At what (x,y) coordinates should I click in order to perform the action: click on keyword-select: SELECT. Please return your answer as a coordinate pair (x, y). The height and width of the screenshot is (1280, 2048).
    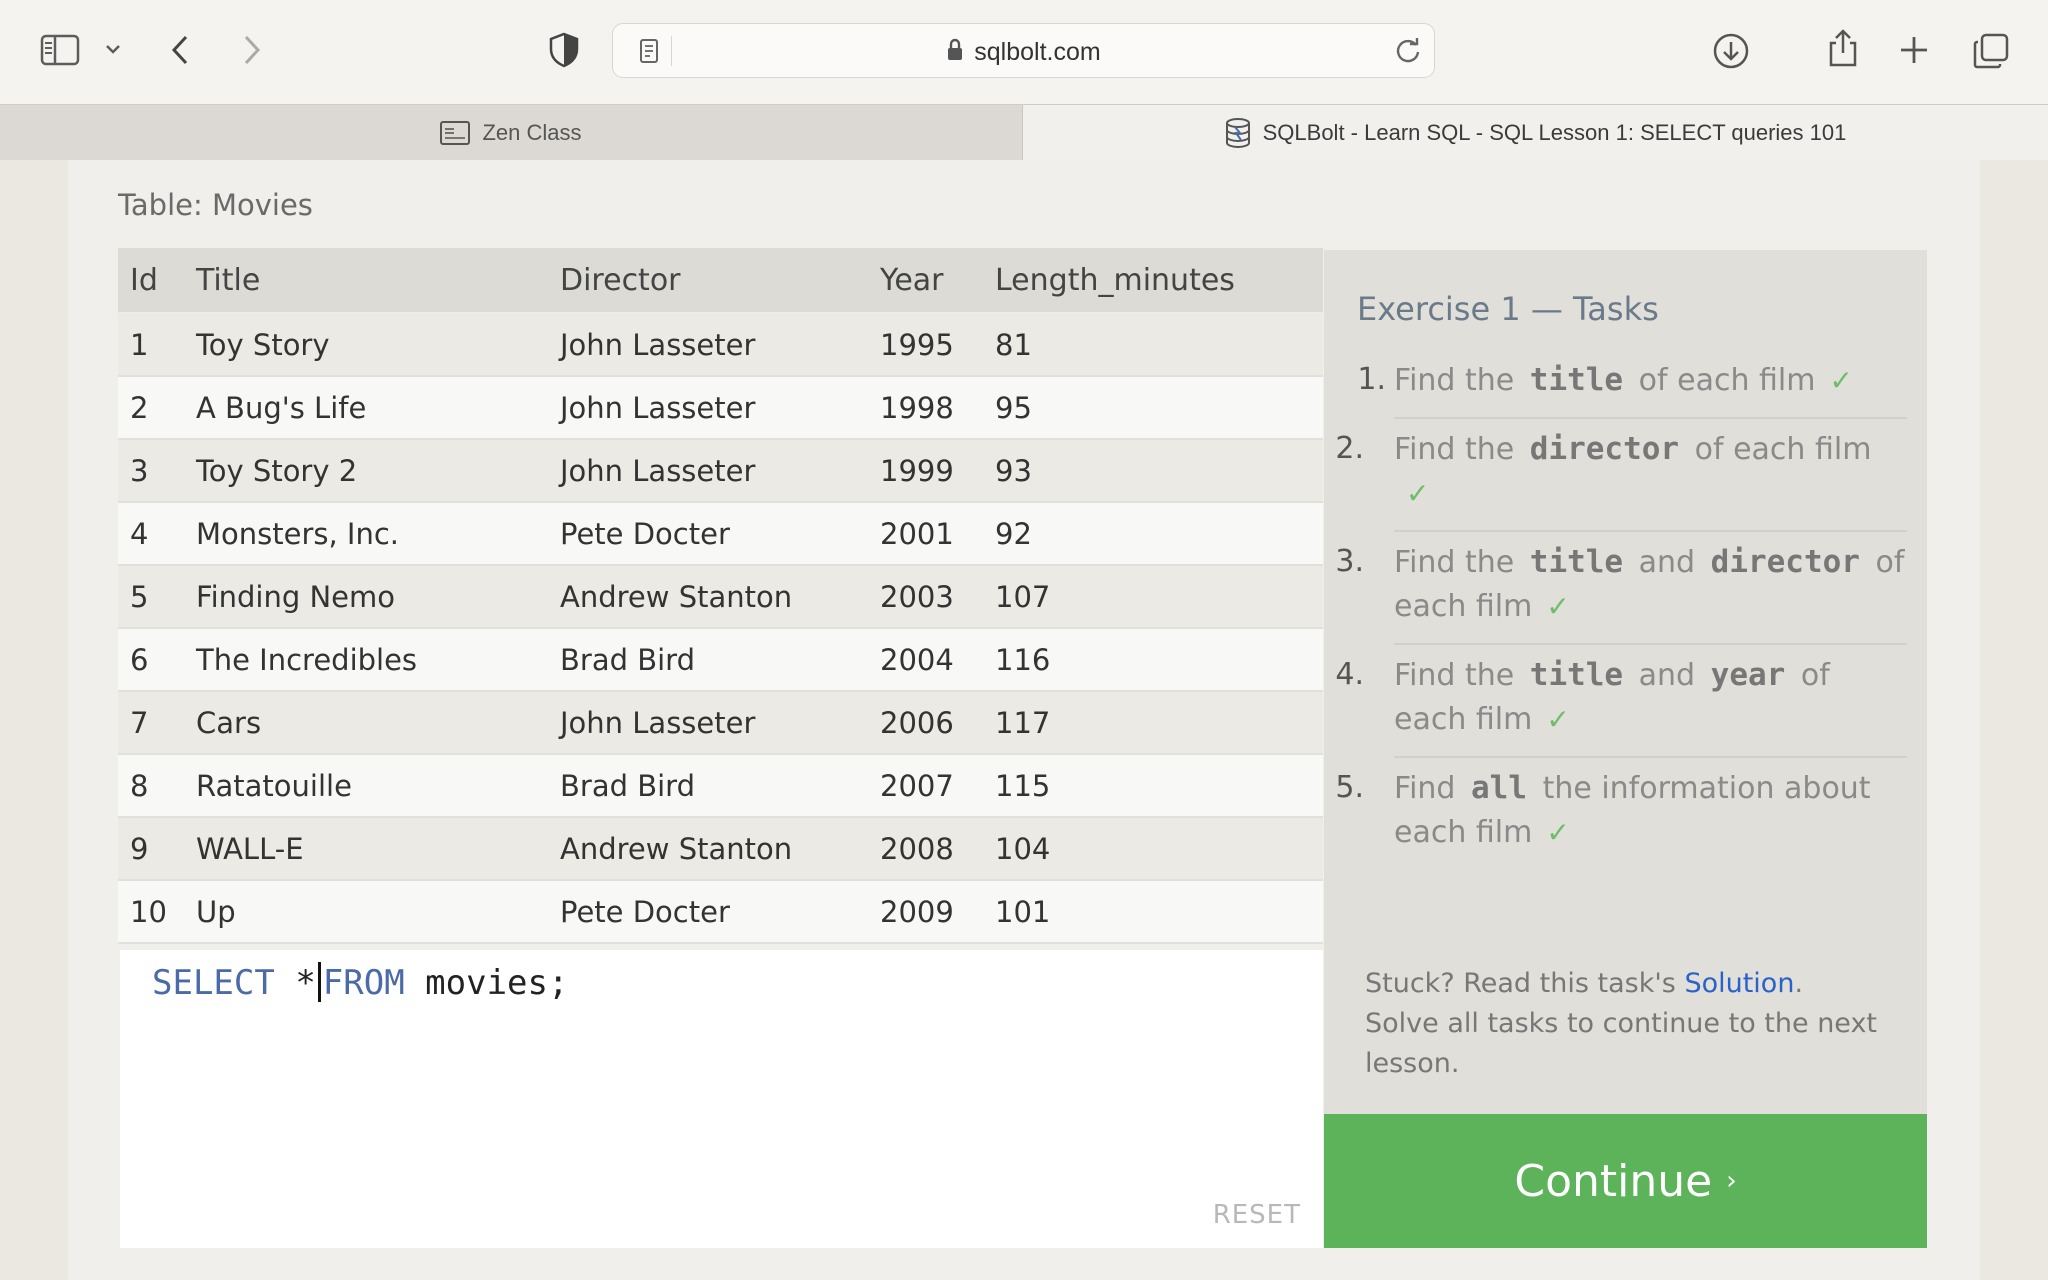
    Looking at the image, I should click on (213, 983).